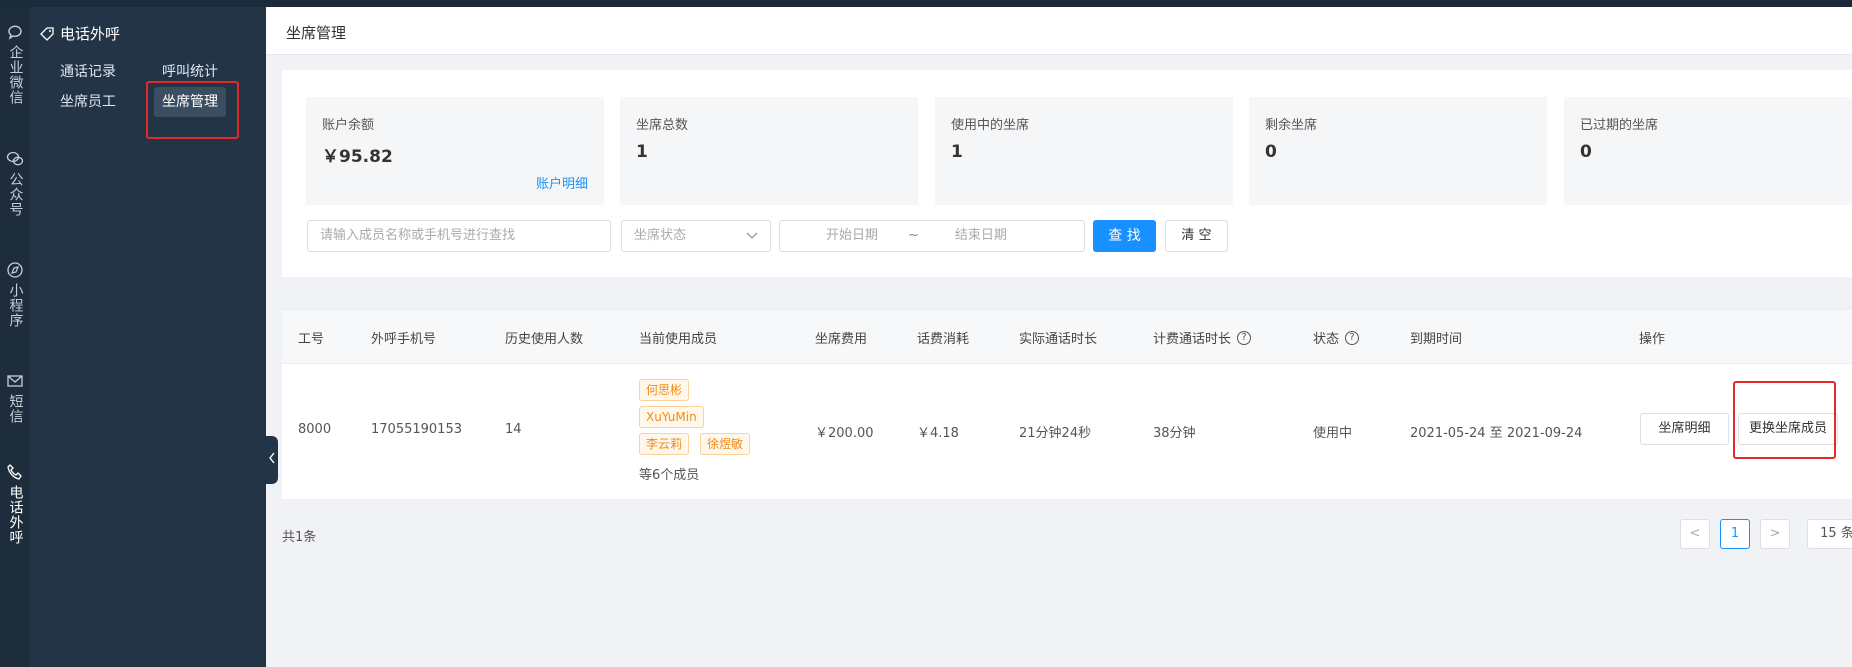  What do you see at coordinates (1684, 429) in the screenshot?
I see `seat-detail-button: 坐席明细` at bounding box center [1684, 429].